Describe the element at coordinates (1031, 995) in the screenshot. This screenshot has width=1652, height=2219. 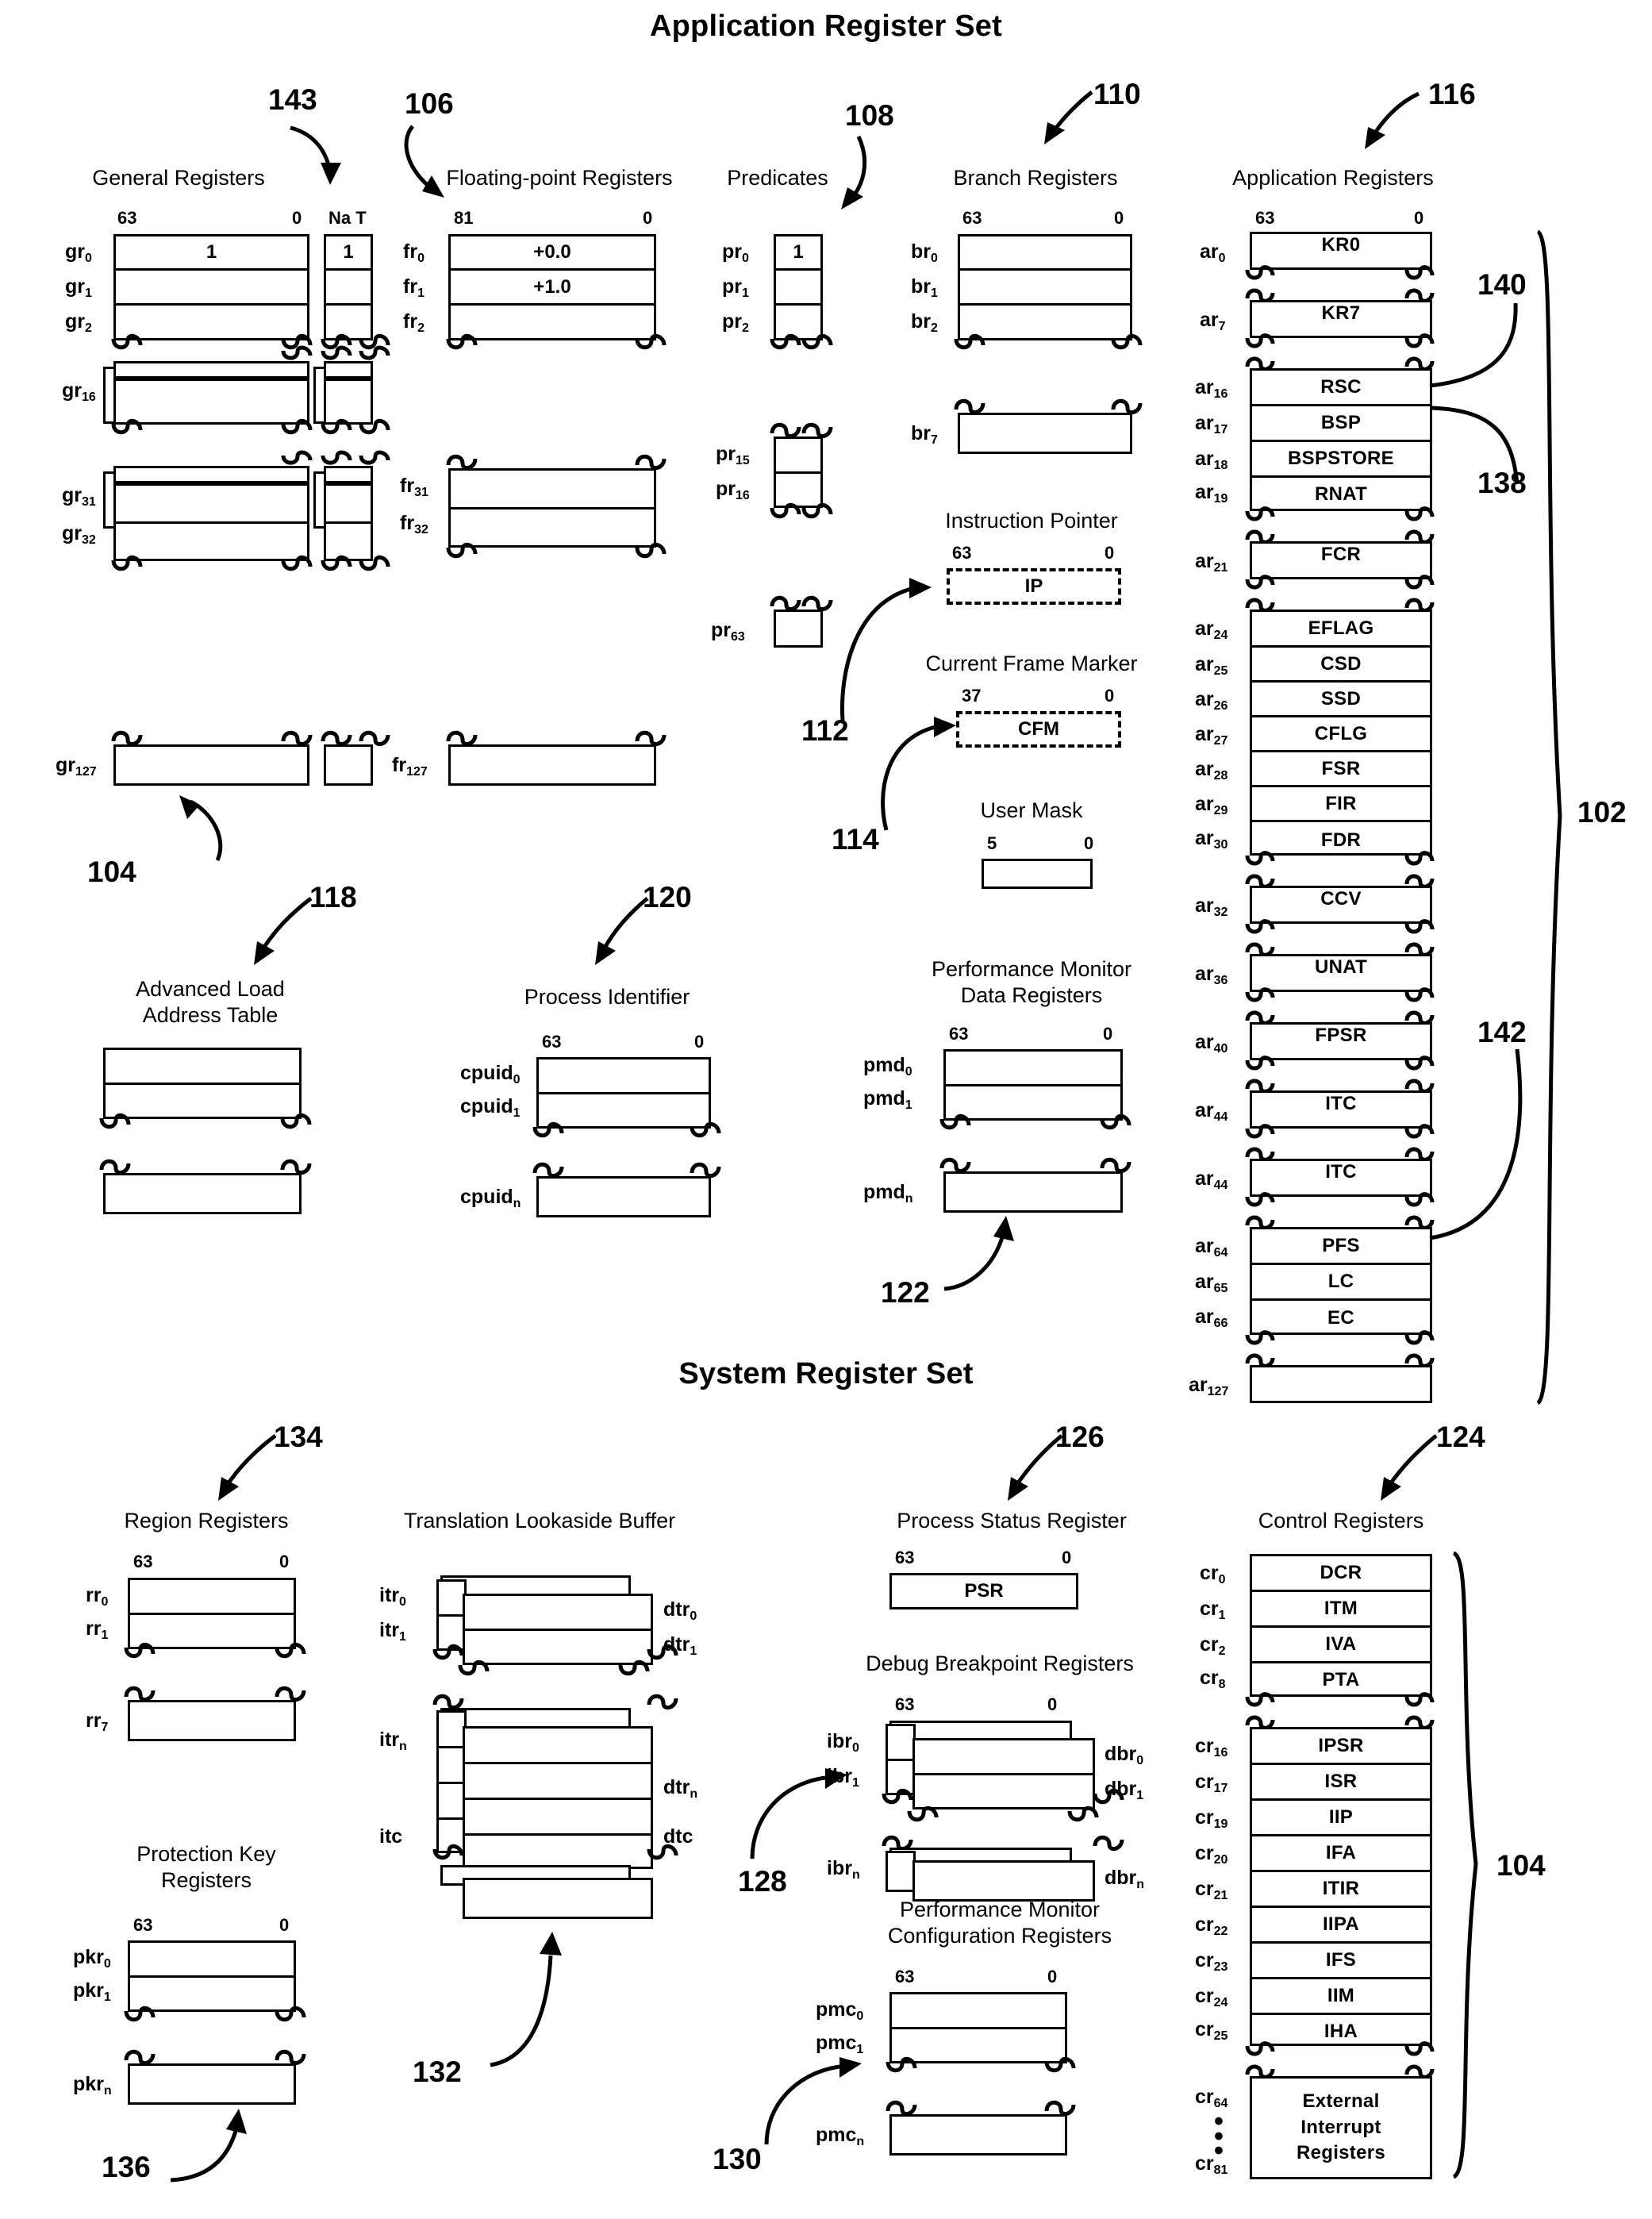
I see `pmd-title-line2: Data Registers` at that location.